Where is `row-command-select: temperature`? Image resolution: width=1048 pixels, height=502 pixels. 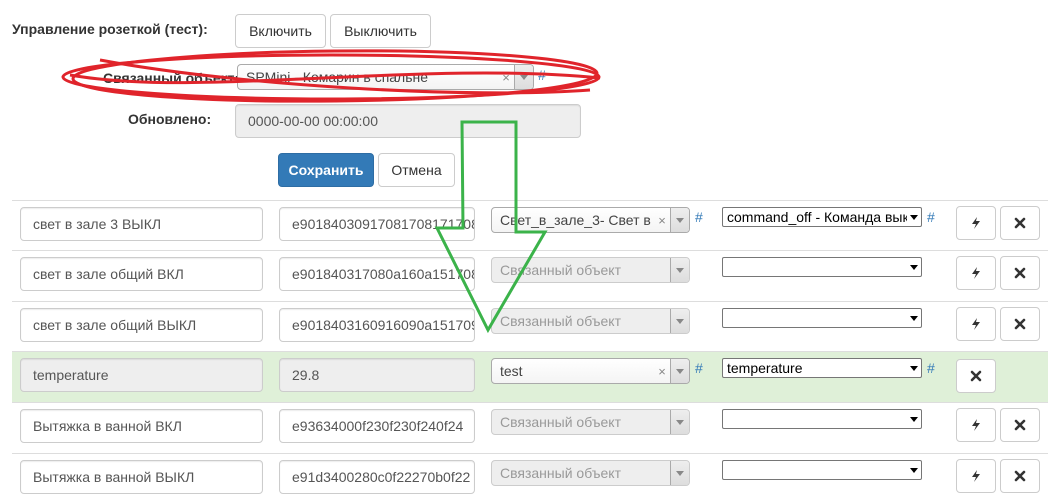 row-command-select: temperature is located at coordinates (822, 368).